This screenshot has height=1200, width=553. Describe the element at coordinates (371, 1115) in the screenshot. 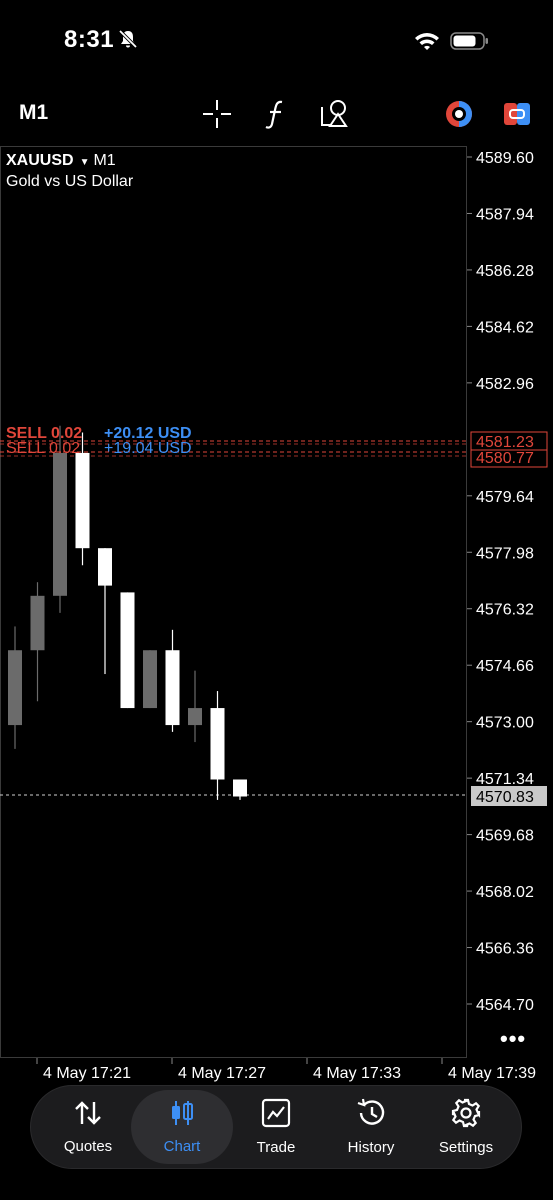

I see `history-icon` at that location.